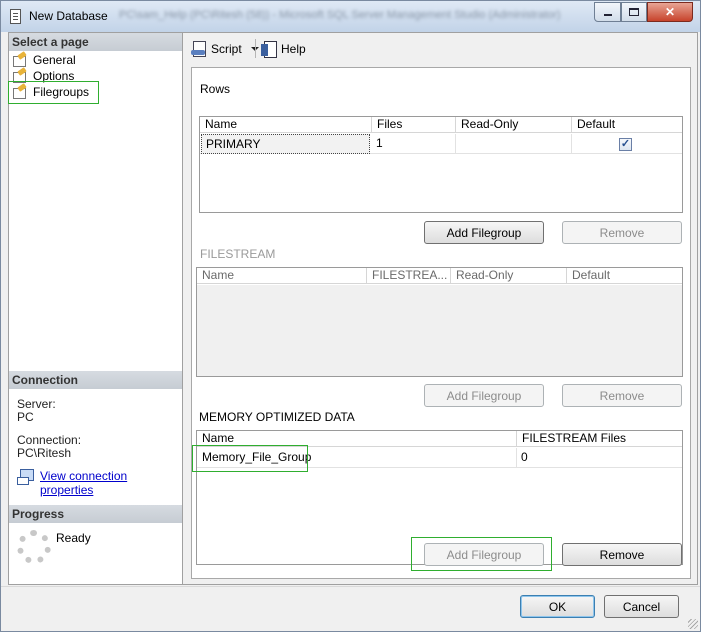 This screenshot has width=701, height=632. I want to click on rows-remove-button: Remove, so click(622, 232).